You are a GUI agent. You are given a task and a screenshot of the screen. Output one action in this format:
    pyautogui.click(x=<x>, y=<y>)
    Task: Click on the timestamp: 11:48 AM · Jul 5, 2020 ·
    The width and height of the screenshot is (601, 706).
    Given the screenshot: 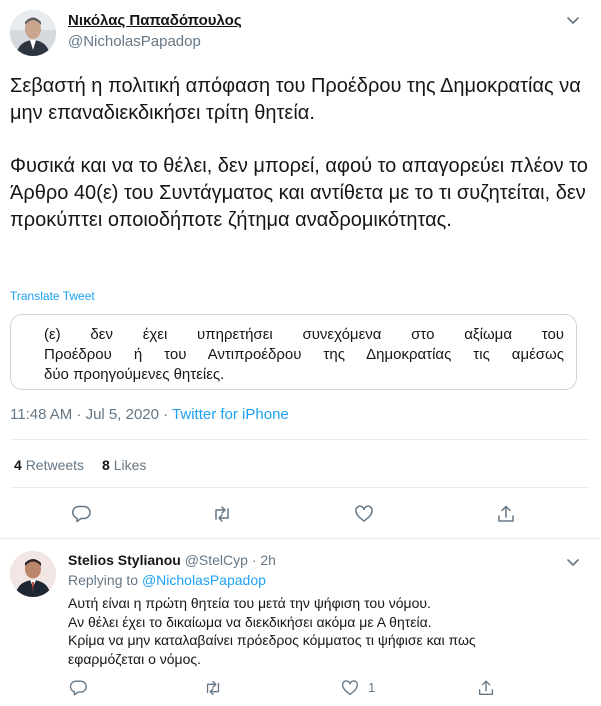 What is the action you would take?
    pyautogui.click(x=91, y=414)
    